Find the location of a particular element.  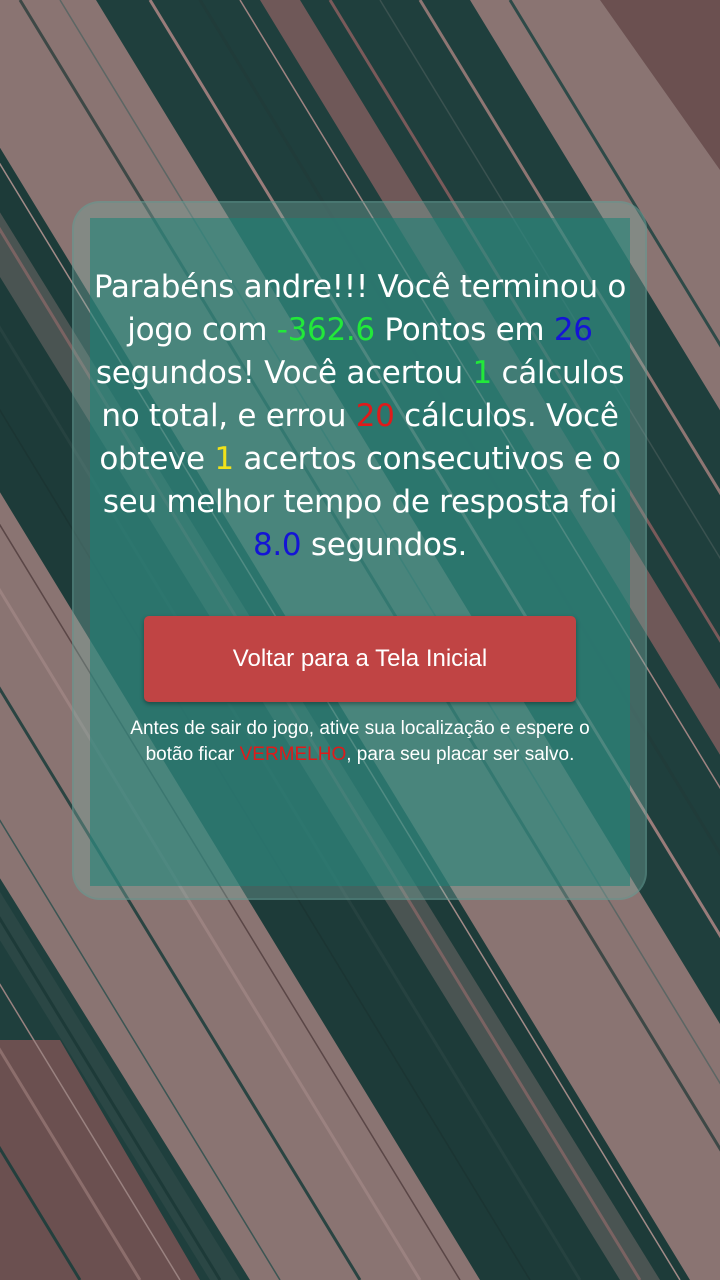

score-value: -362.6 is located at coordinates (325, 330).